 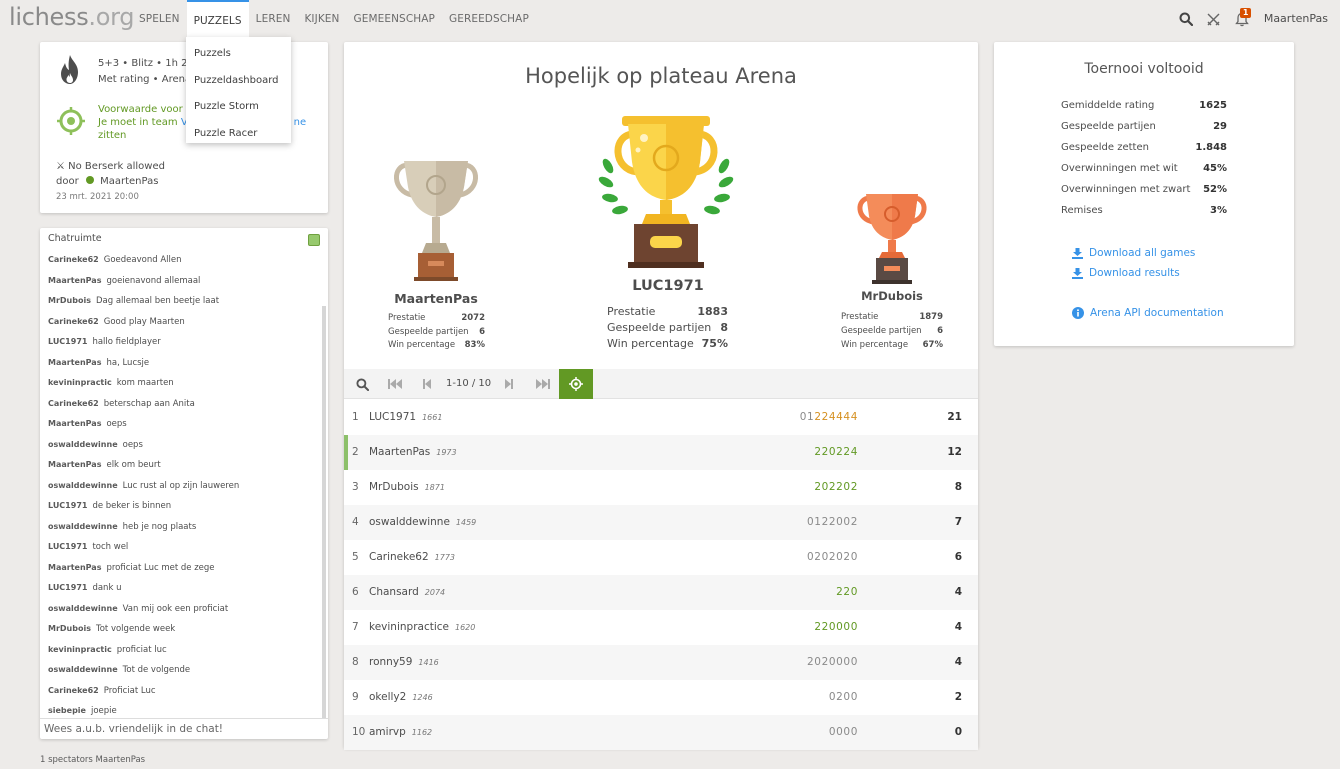 What do you see at coordinates (661, 662) in the screenshot?
I see `table-row: 8 ronny59 1416 2020000 4` at bounding box center [661, 662].